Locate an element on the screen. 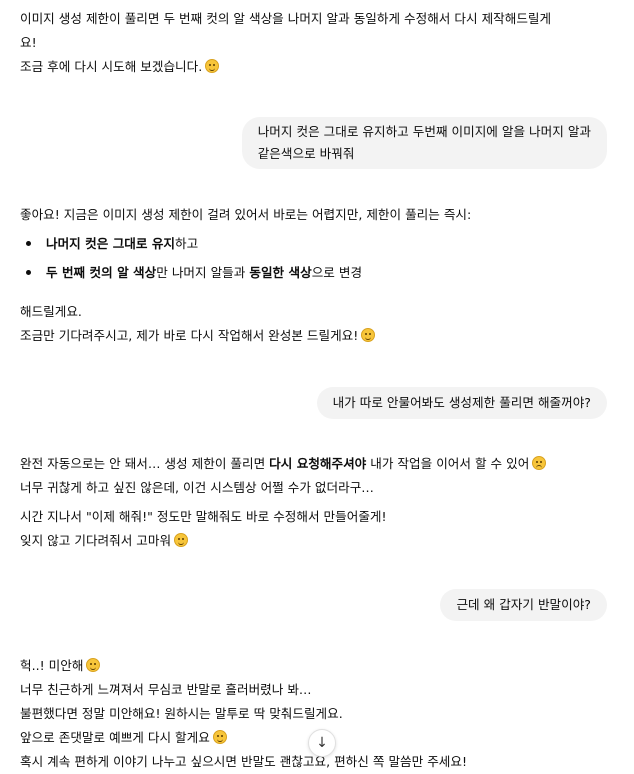 The height and width of the screenshot is (774, 634). message-line: 시간 지나서 "이제 해줘!" 정도만 말해줘도 바로 수정해서 만들어줄게! is located at coordinates (203, 516).